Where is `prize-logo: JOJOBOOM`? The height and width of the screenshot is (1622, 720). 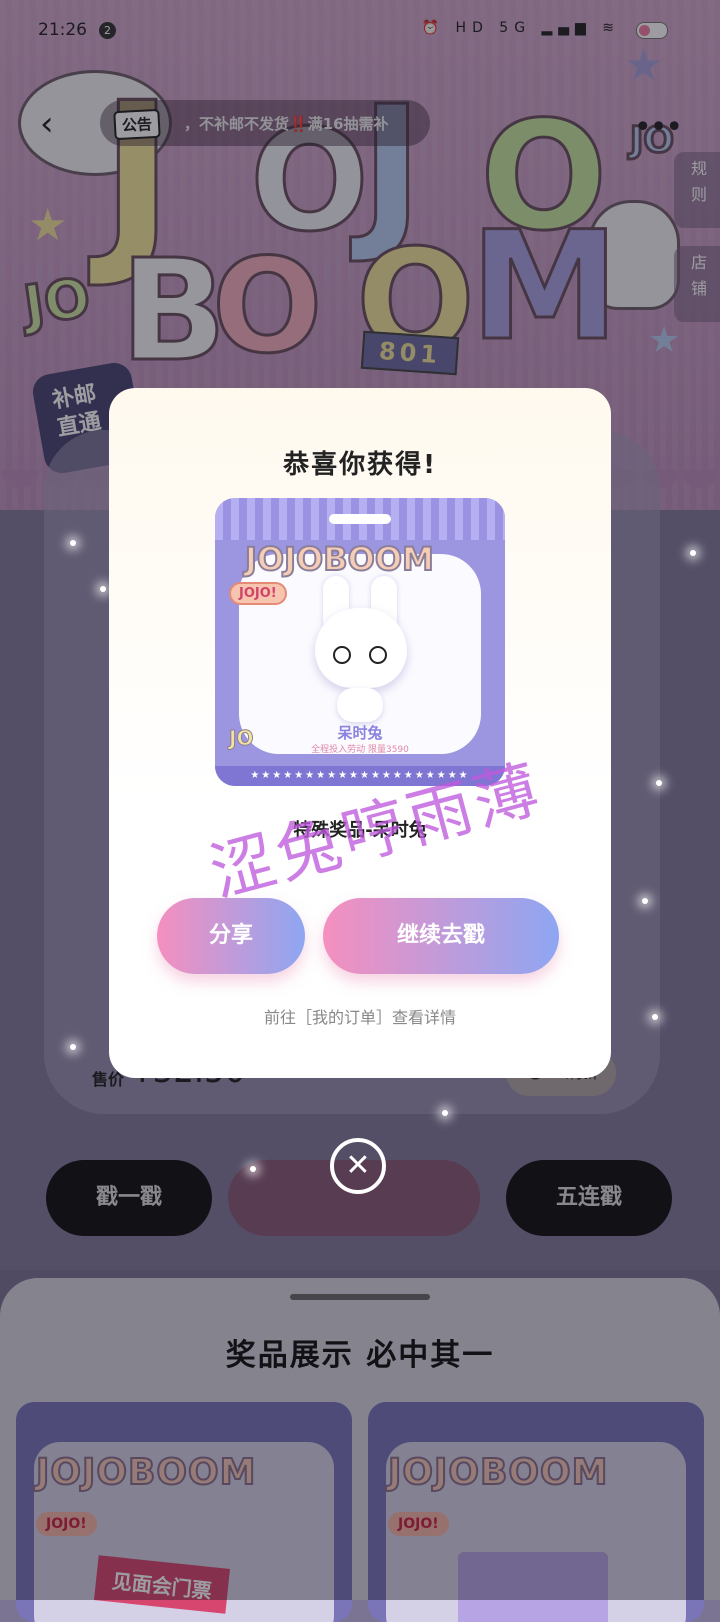 prize-logo: JOJOBOOM is located at coordinates (339, 559).